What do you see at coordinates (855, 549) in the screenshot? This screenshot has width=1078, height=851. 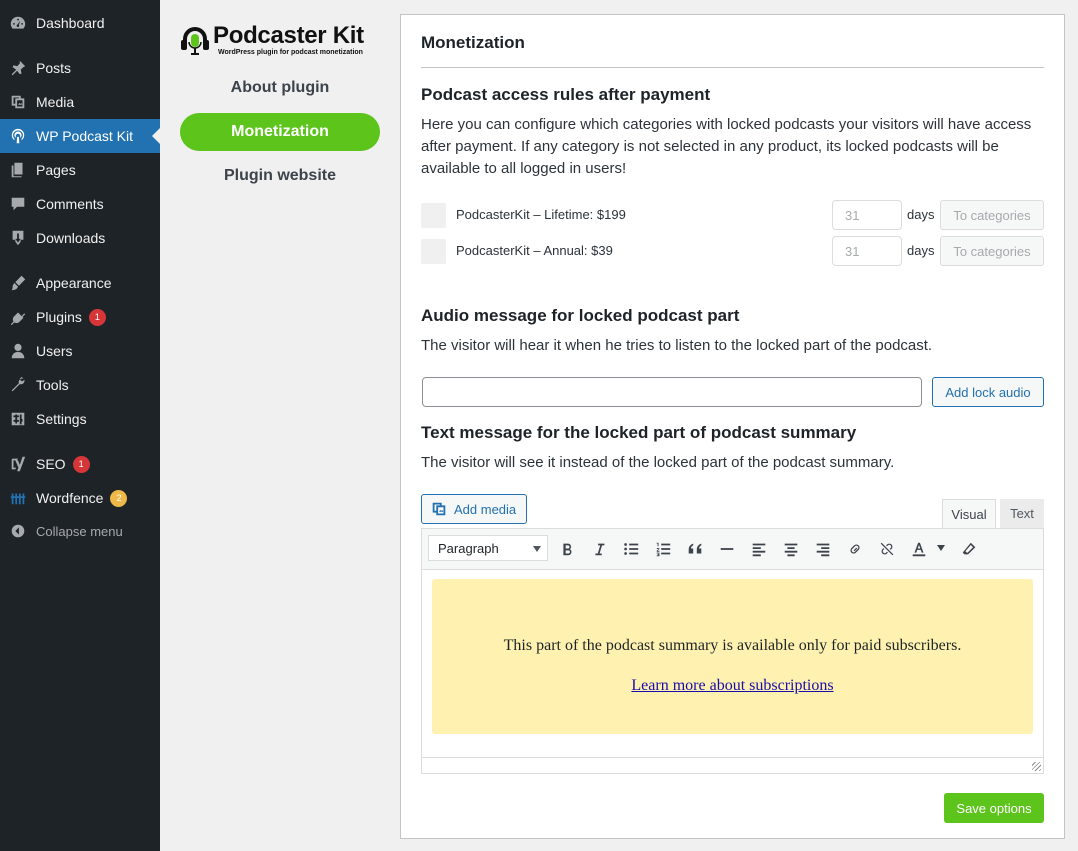 I see `link-icon` at bounding box center [855, 549].